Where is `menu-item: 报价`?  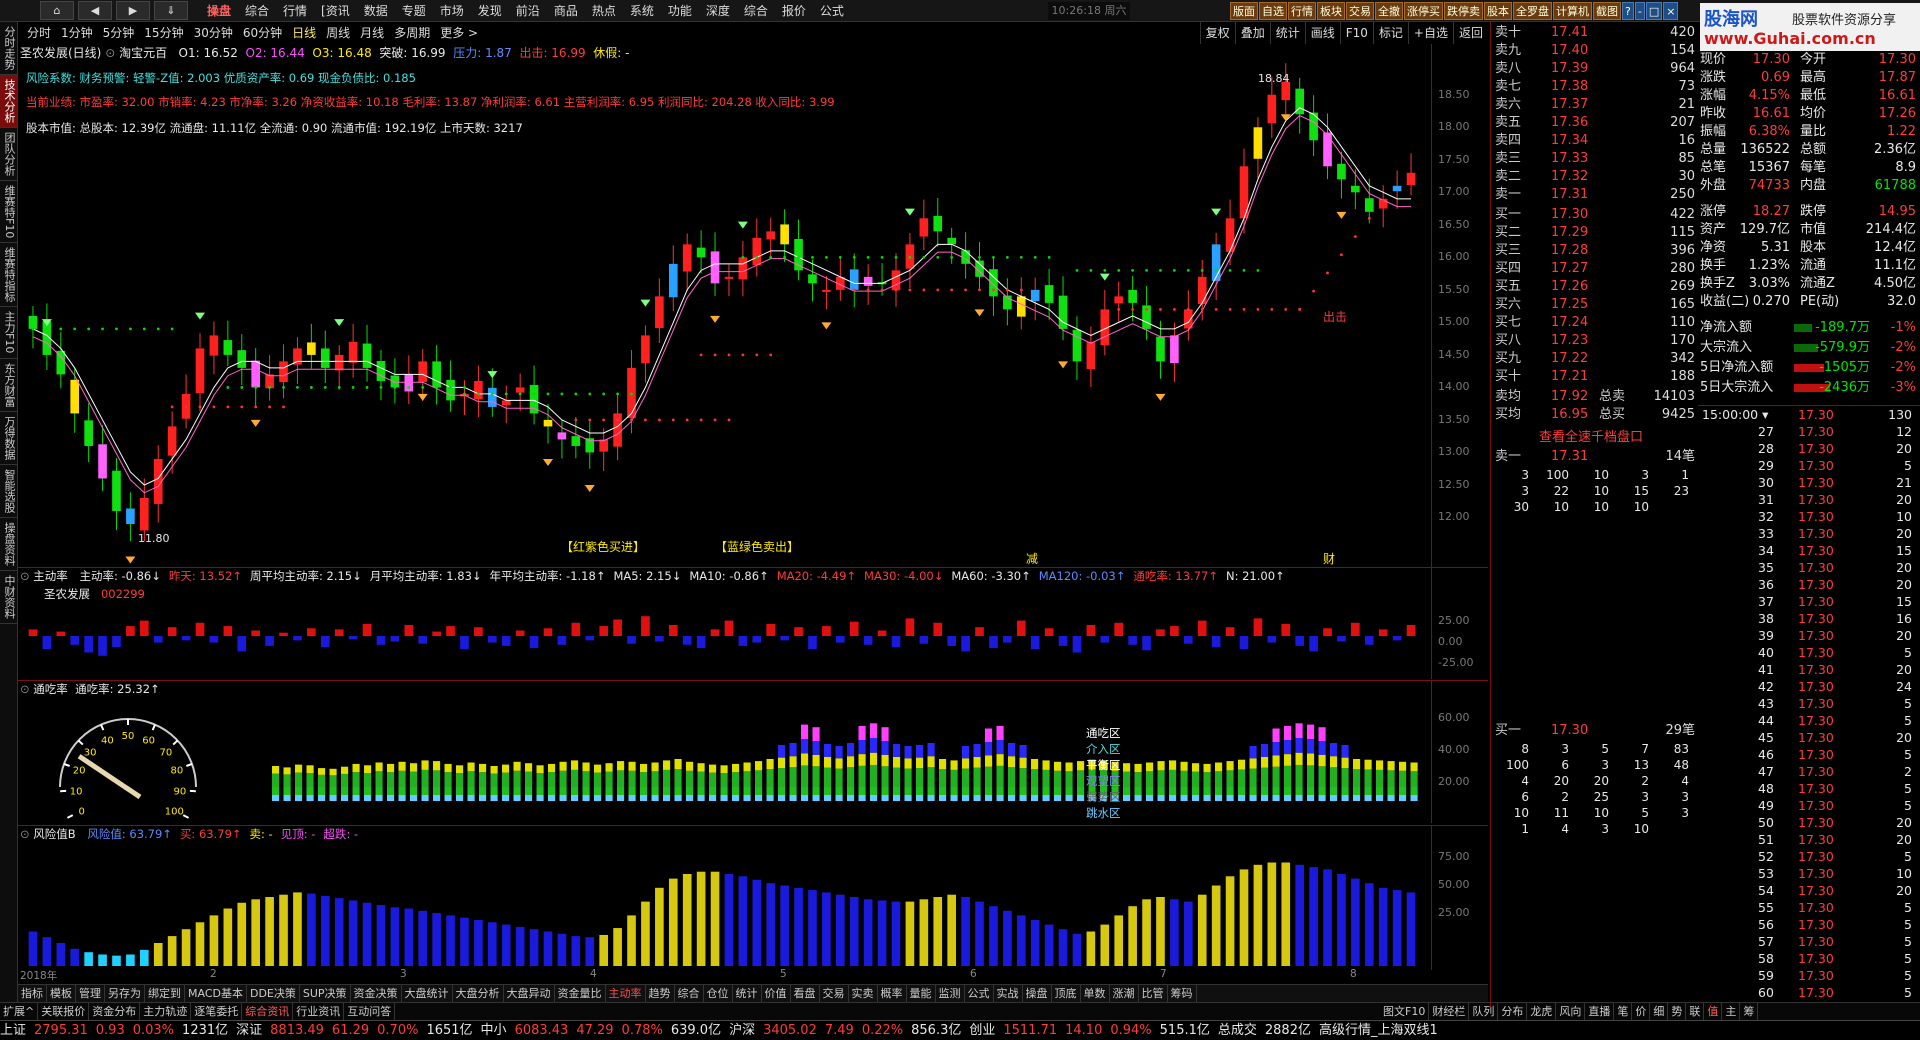
menu-item: 报价 is located at coordinates (794, 11).